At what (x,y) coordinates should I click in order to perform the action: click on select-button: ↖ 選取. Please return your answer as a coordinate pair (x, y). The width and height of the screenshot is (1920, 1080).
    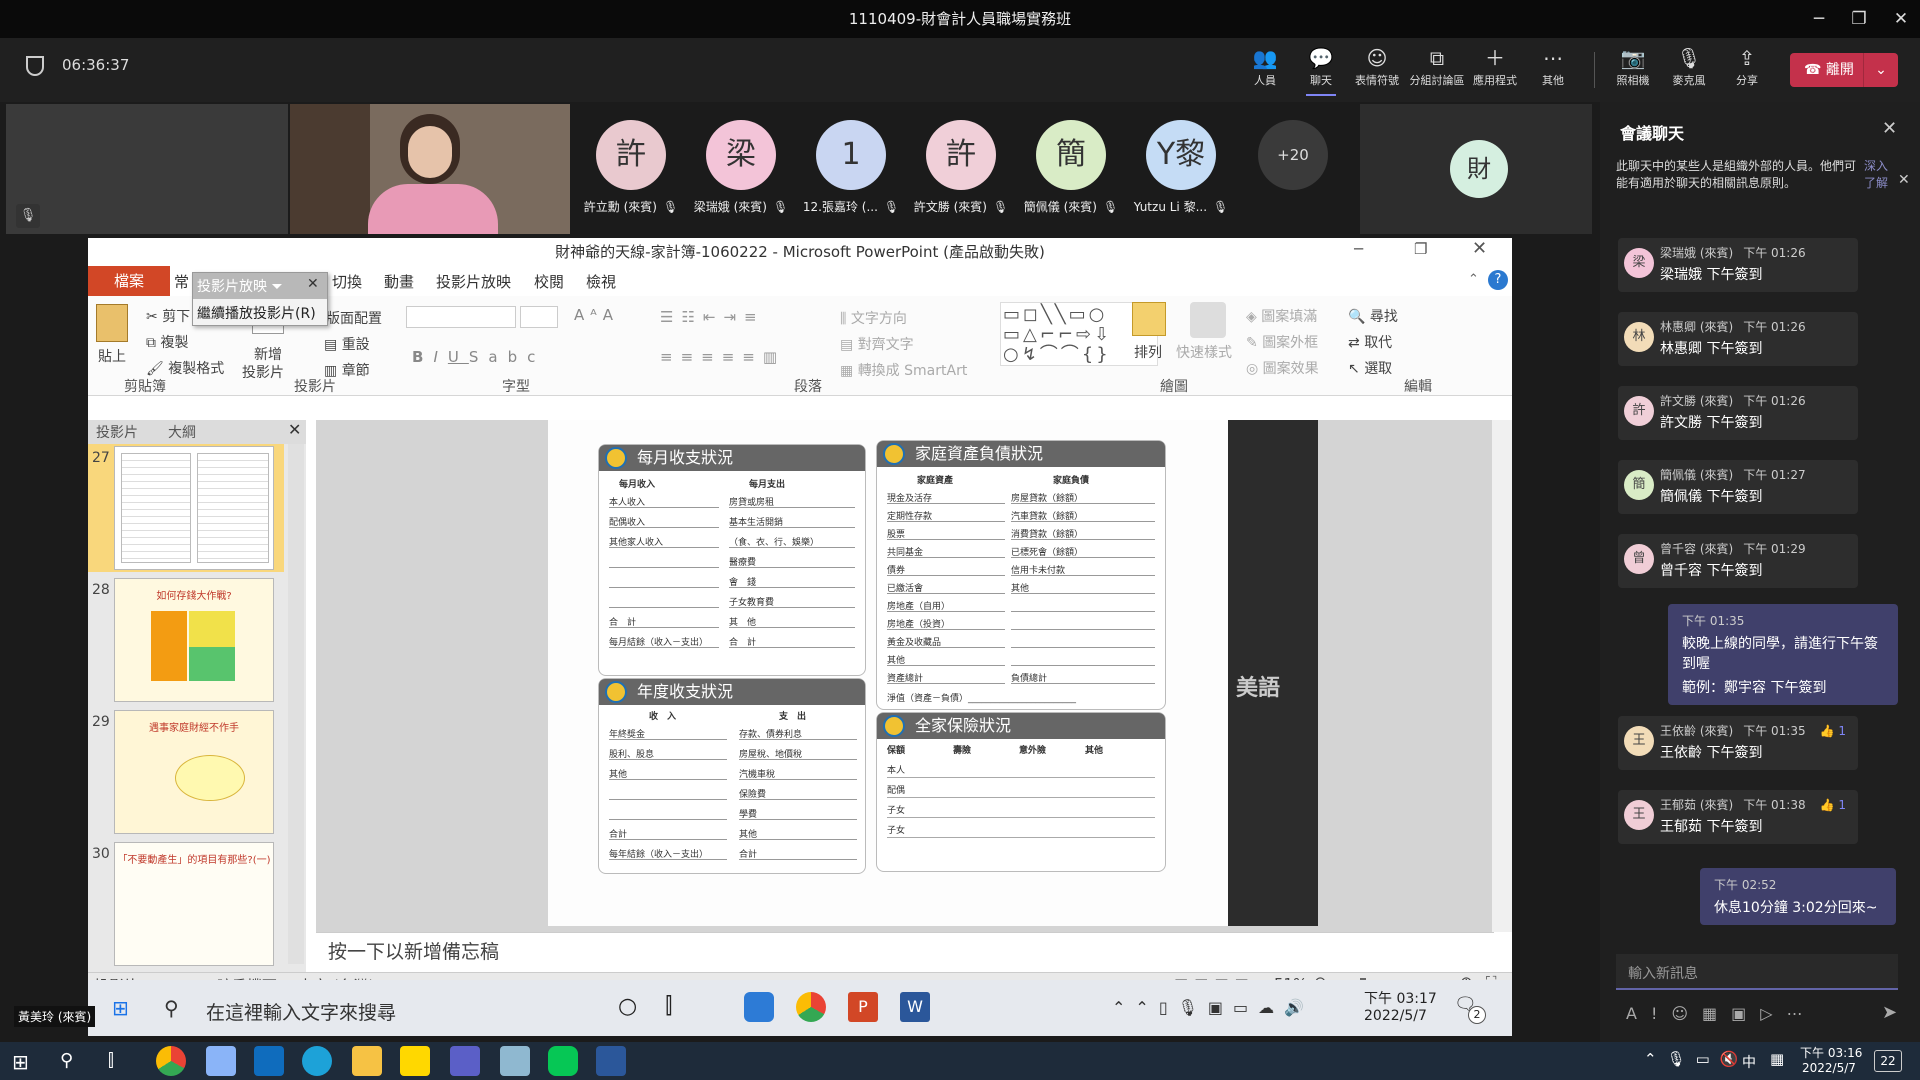
    Looking at the image, I should click on (1370, 368).